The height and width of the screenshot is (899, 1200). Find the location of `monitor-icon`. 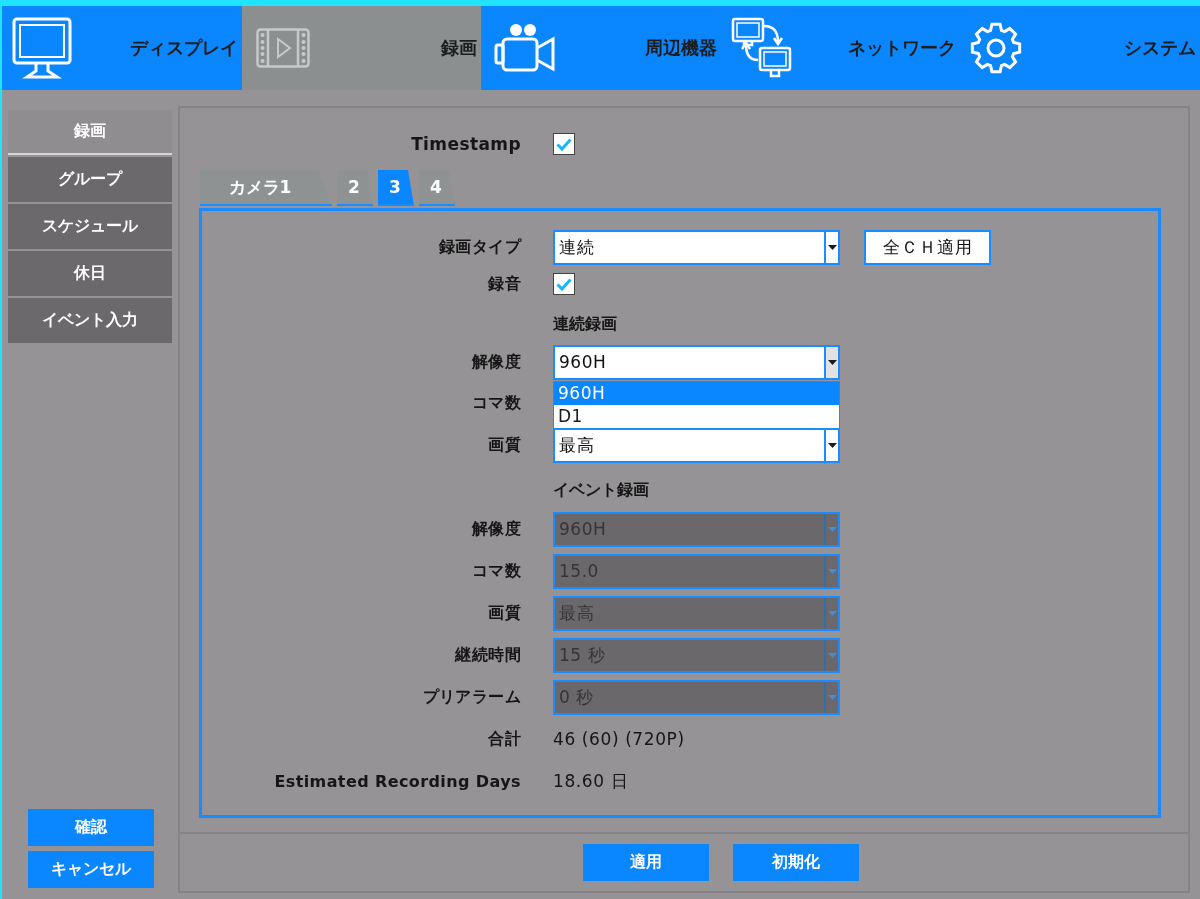

monitor-icon is located at coordinates (42, 48).